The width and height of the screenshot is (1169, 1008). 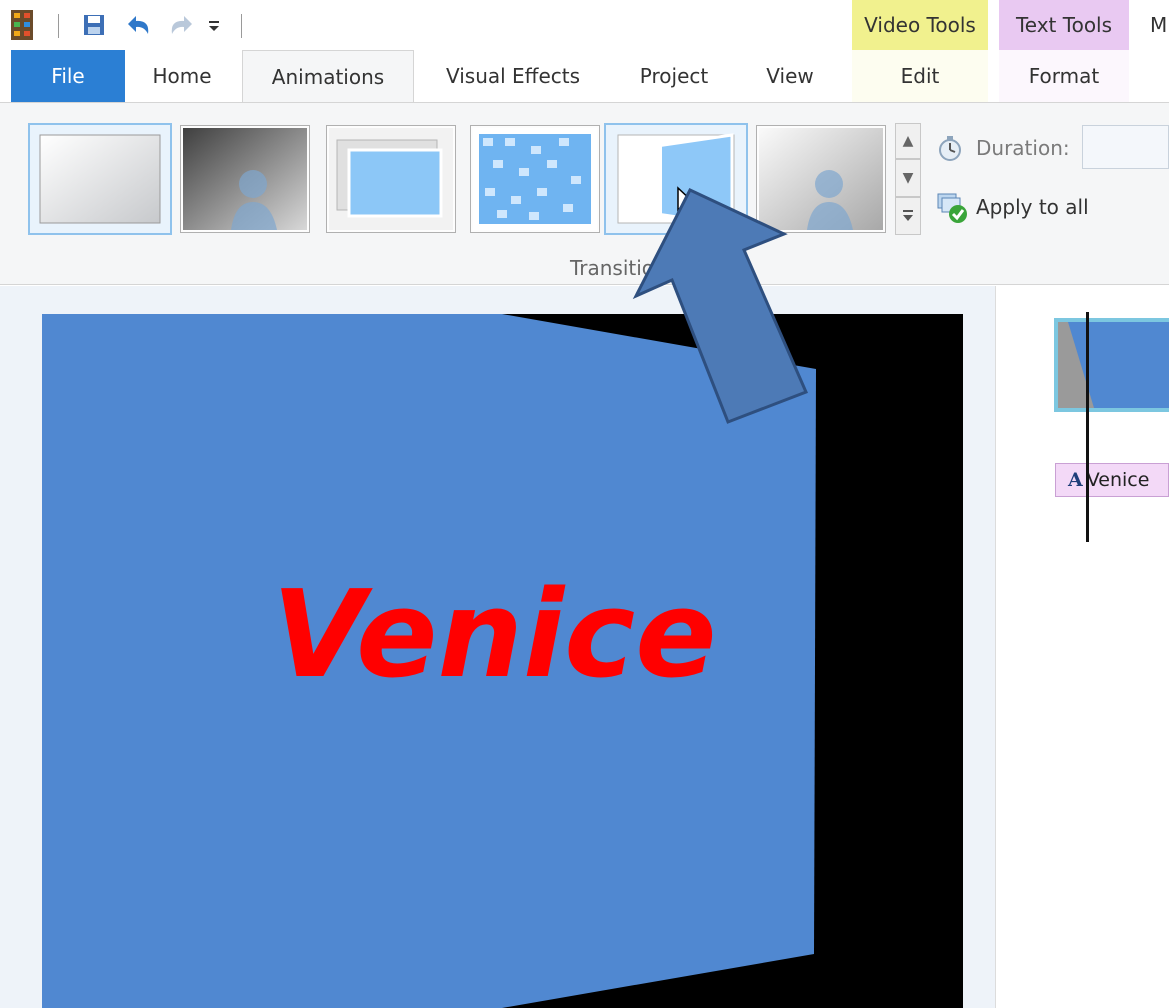 I want to click on save-icon, so click(x=94, y=25).